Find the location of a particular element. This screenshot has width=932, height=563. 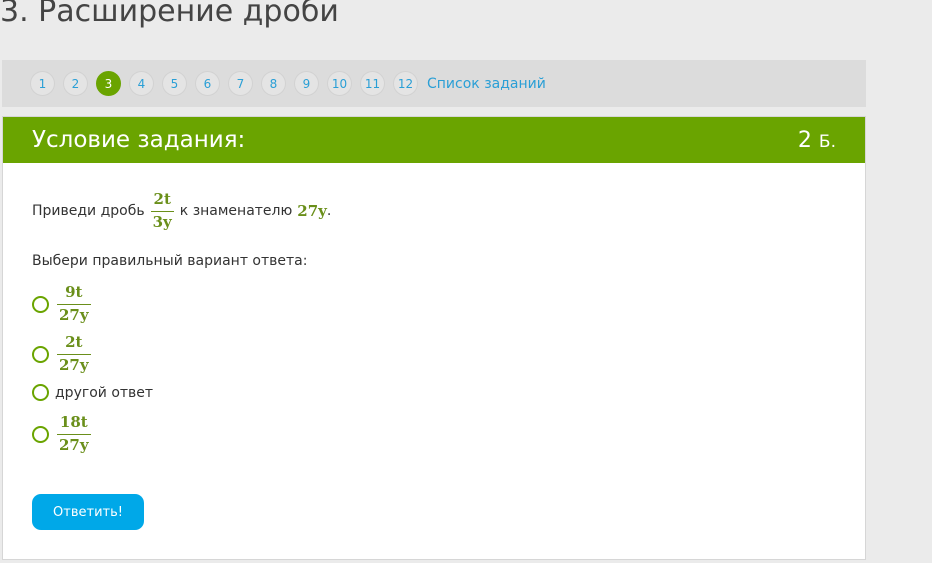

task-fraction: 2t 3y is located at coordinates (162, 211).